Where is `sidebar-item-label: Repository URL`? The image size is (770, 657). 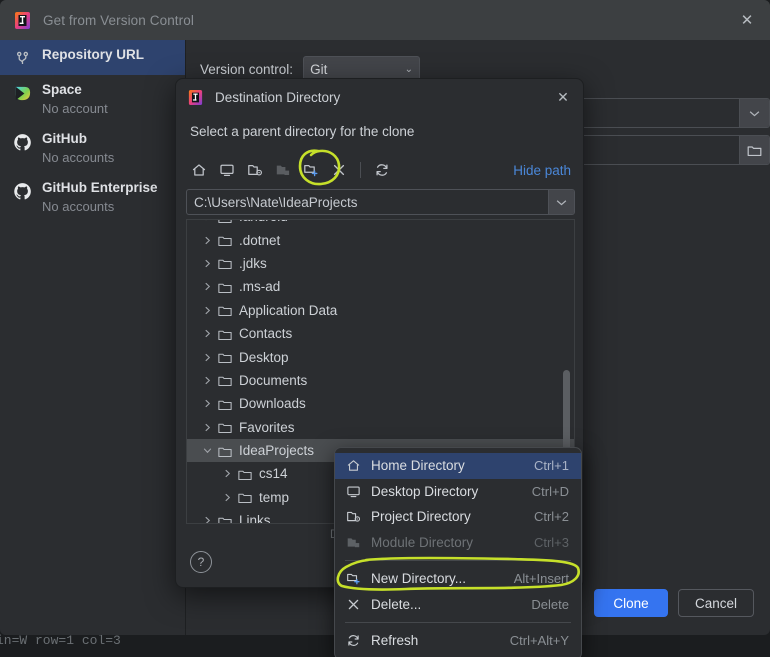 sidebar-item-label: Repository URL is located at coordinates (93, 54).